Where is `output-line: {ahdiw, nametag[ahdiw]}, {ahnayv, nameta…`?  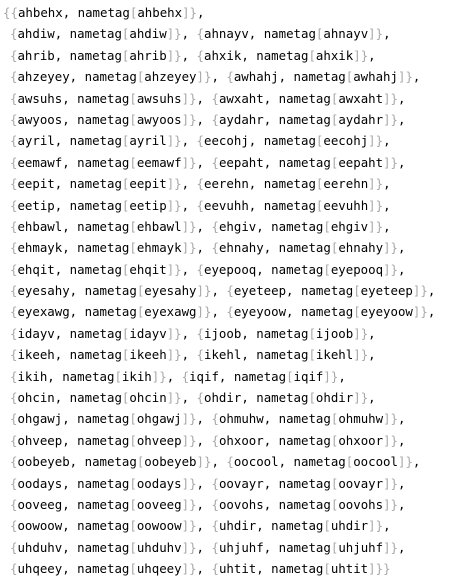 output-line: {ahdiw, nametag[ahdiw]}, {ahnayv, nameta… is located at coordinates (200, 34).